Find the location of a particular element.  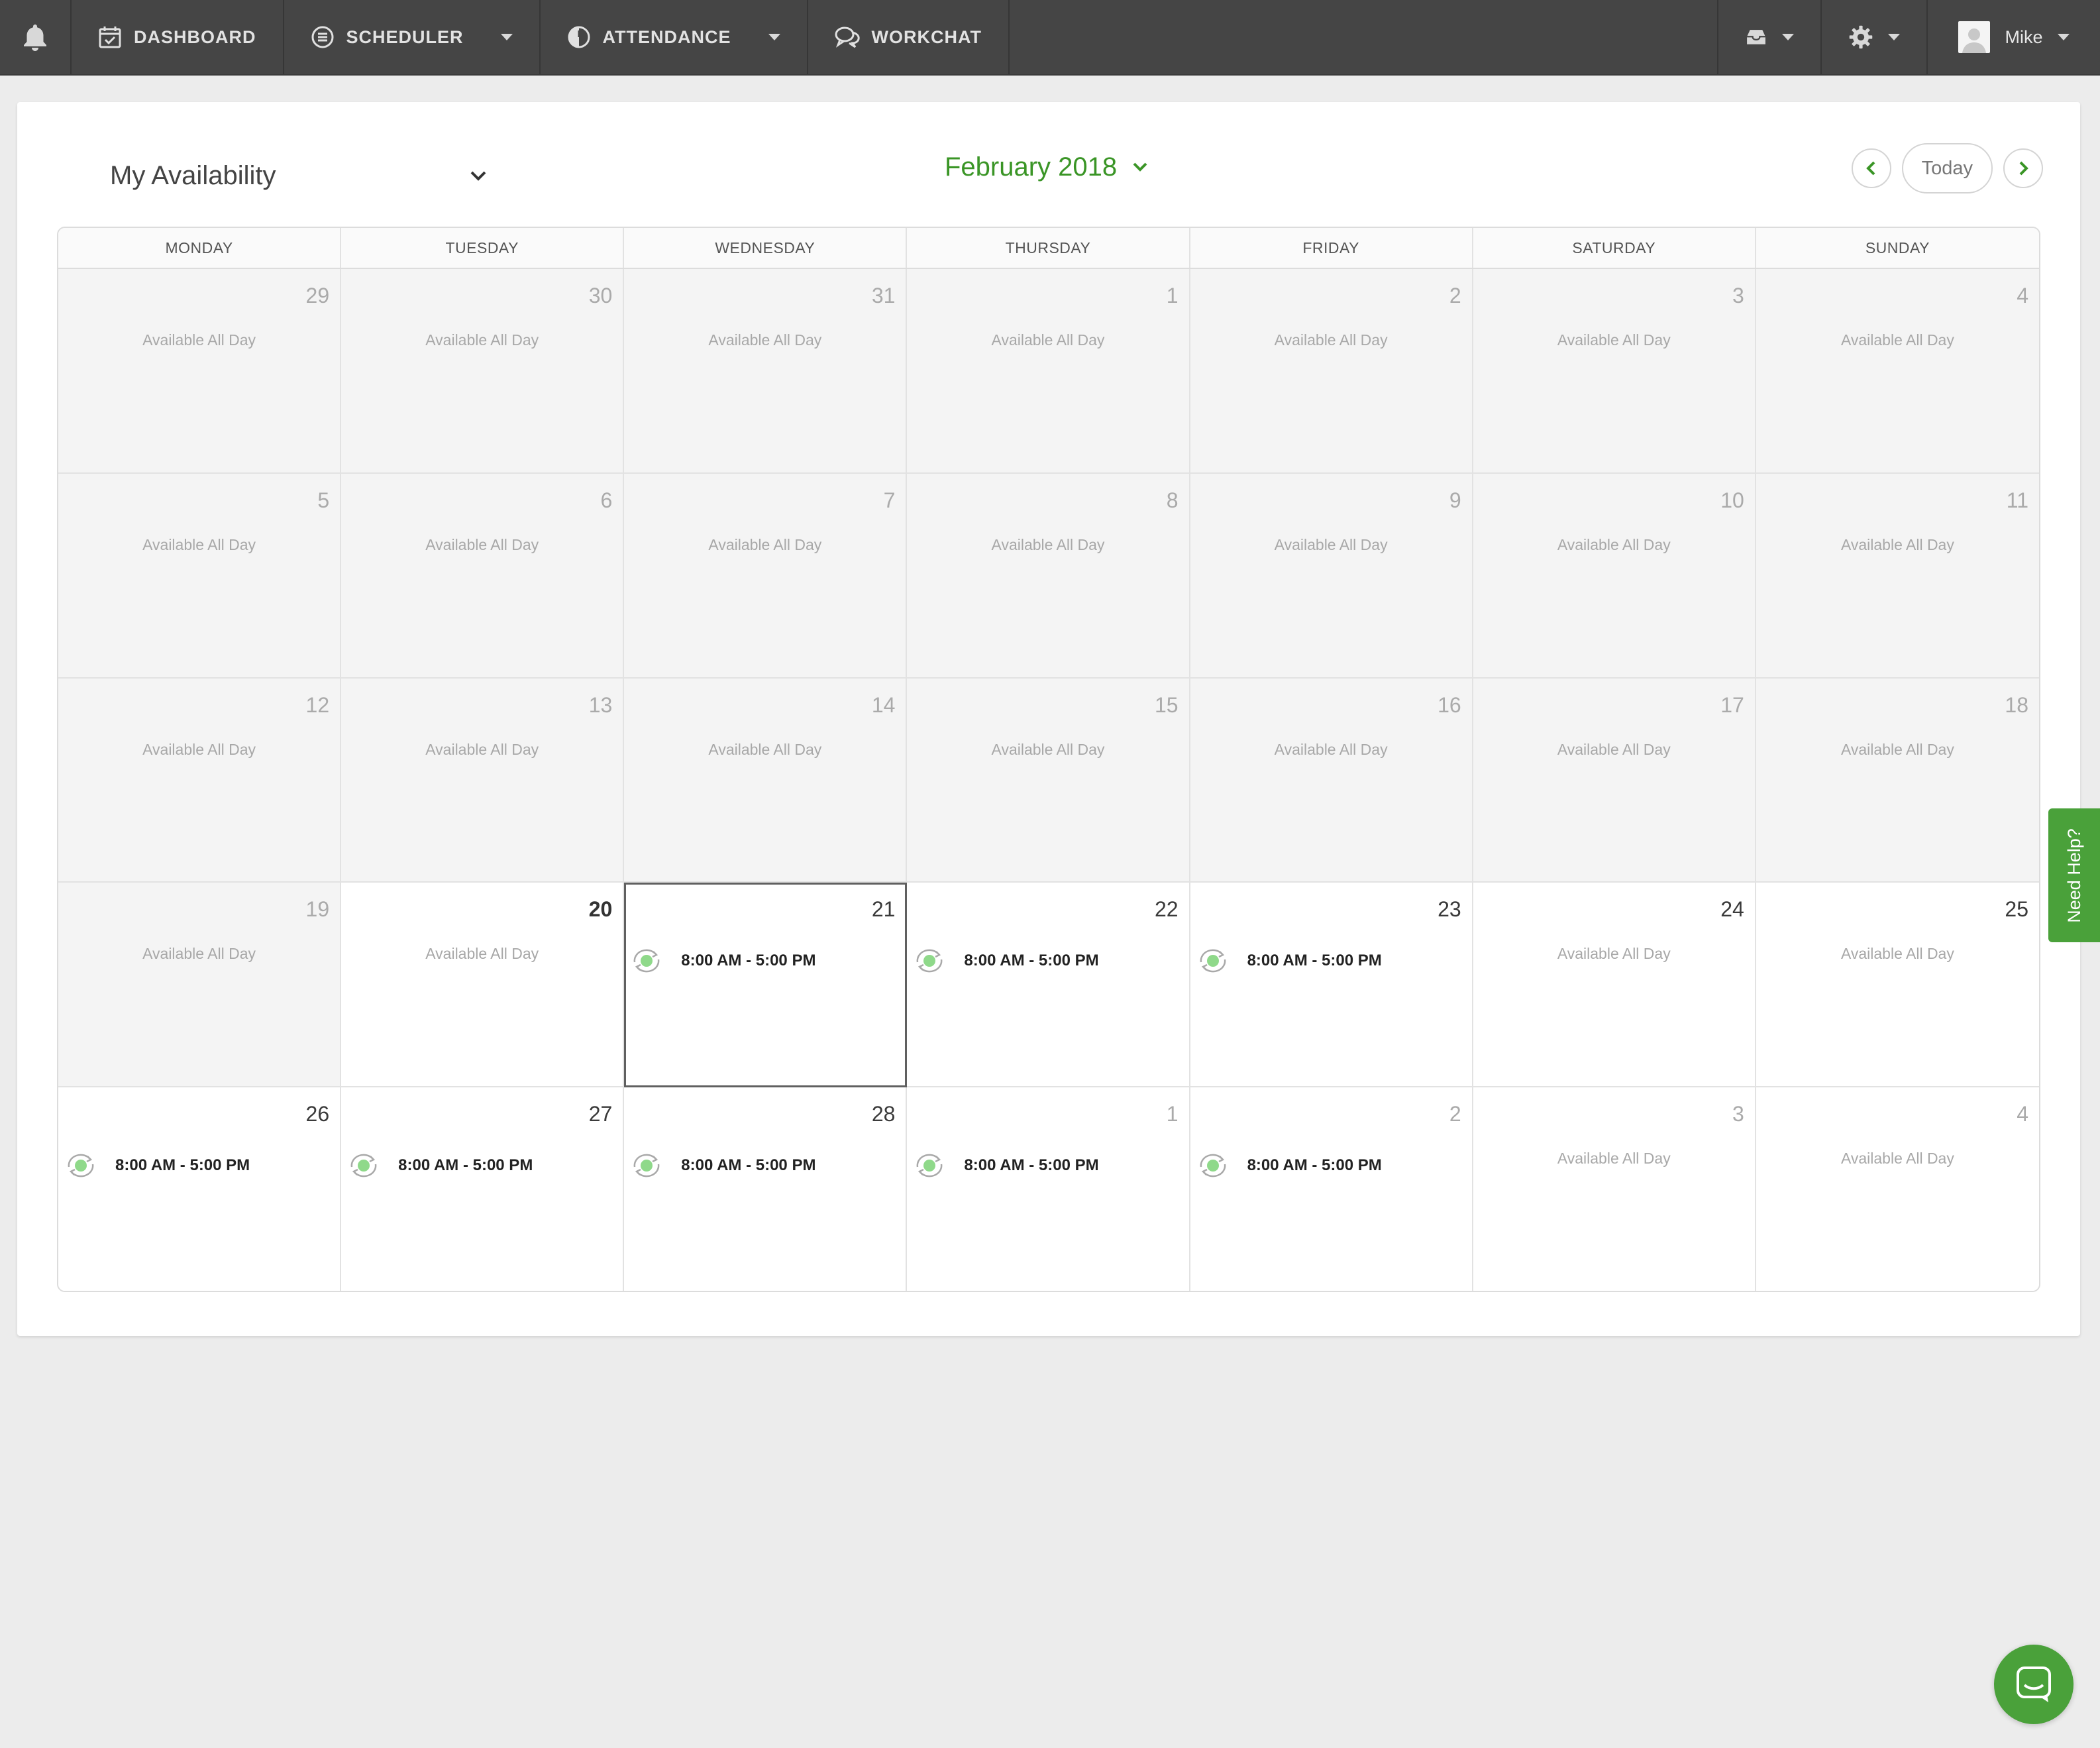

weekday-label: TUESDAY is located at coordinates (483, 248).